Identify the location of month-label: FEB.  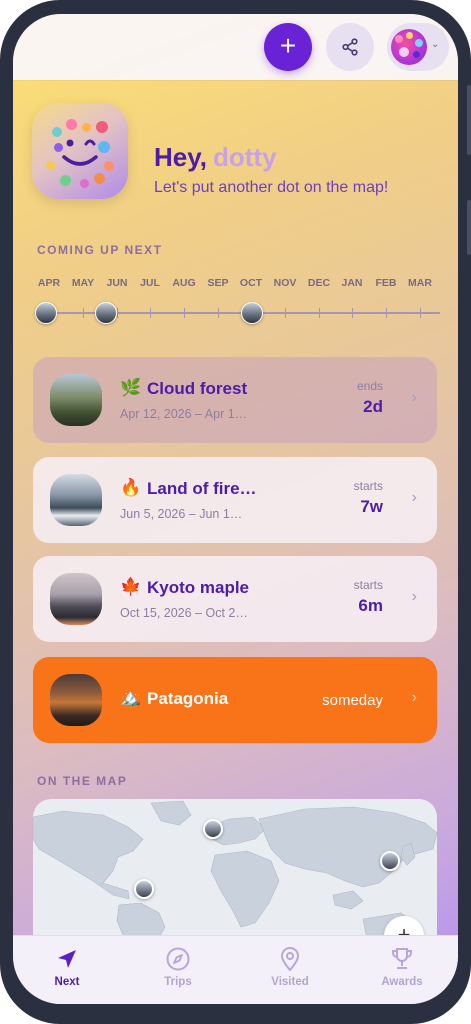
(386, 283).